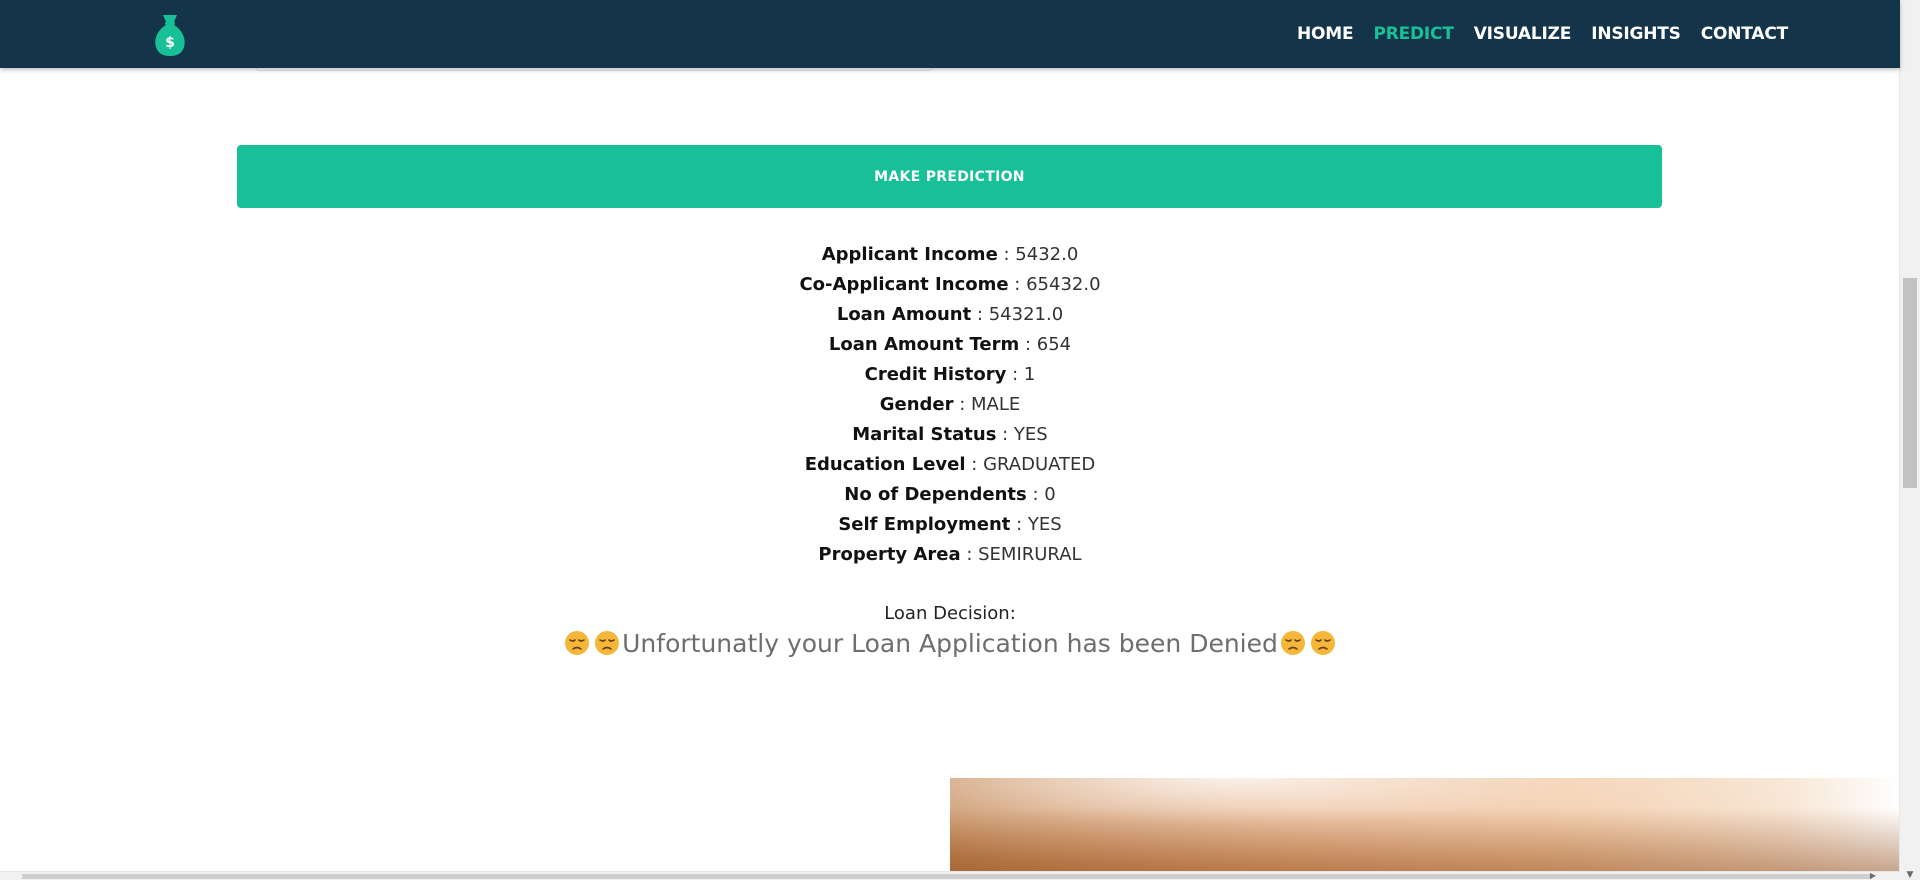  I want to click on result-value: 54321.0, so click(1026, 314).